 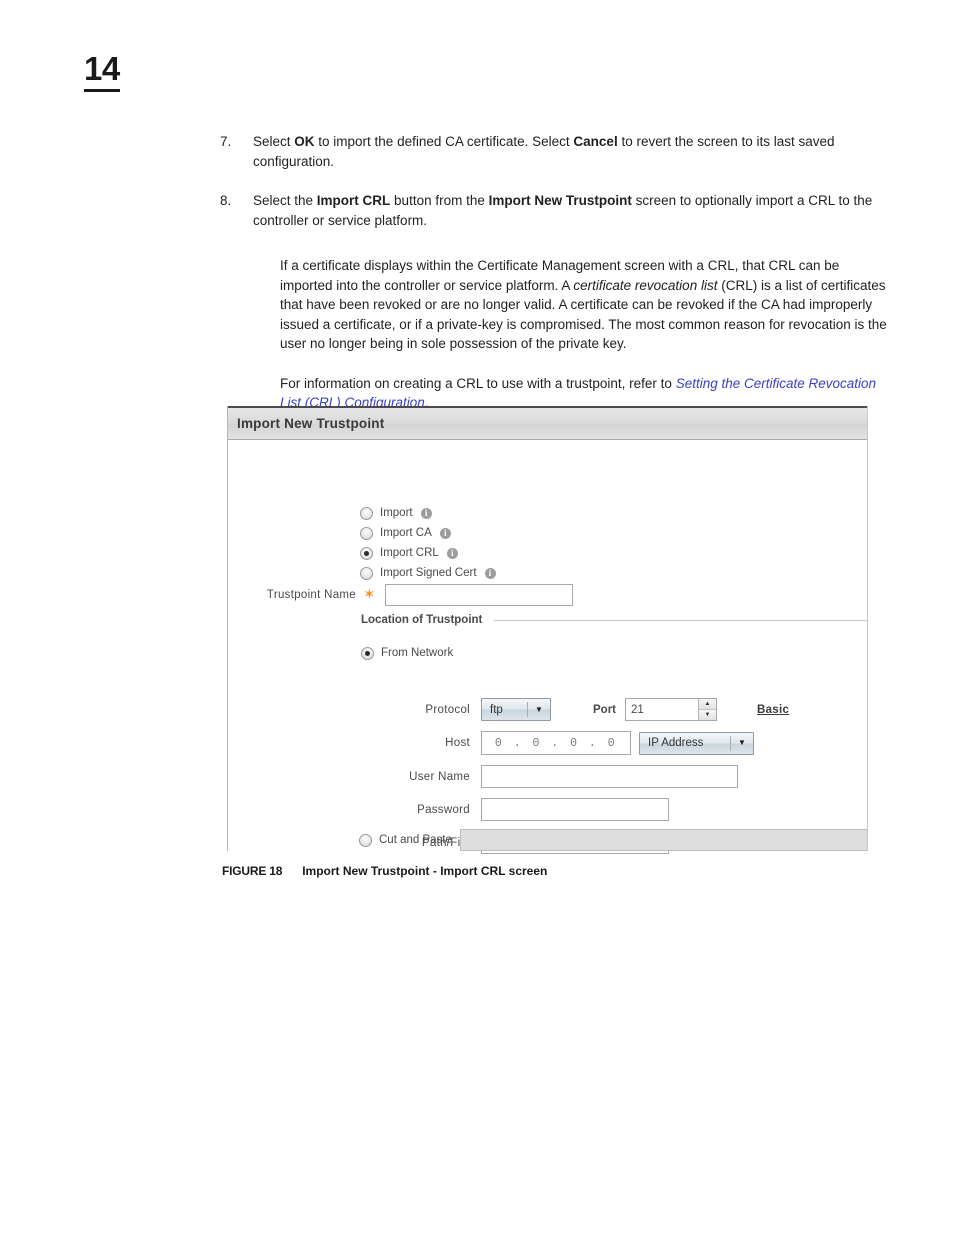 What do you see at coordinates (311, 423) in the screenshot?
I see `dialog-title: Import New Trustpoint` at bounding box center [311, 423].